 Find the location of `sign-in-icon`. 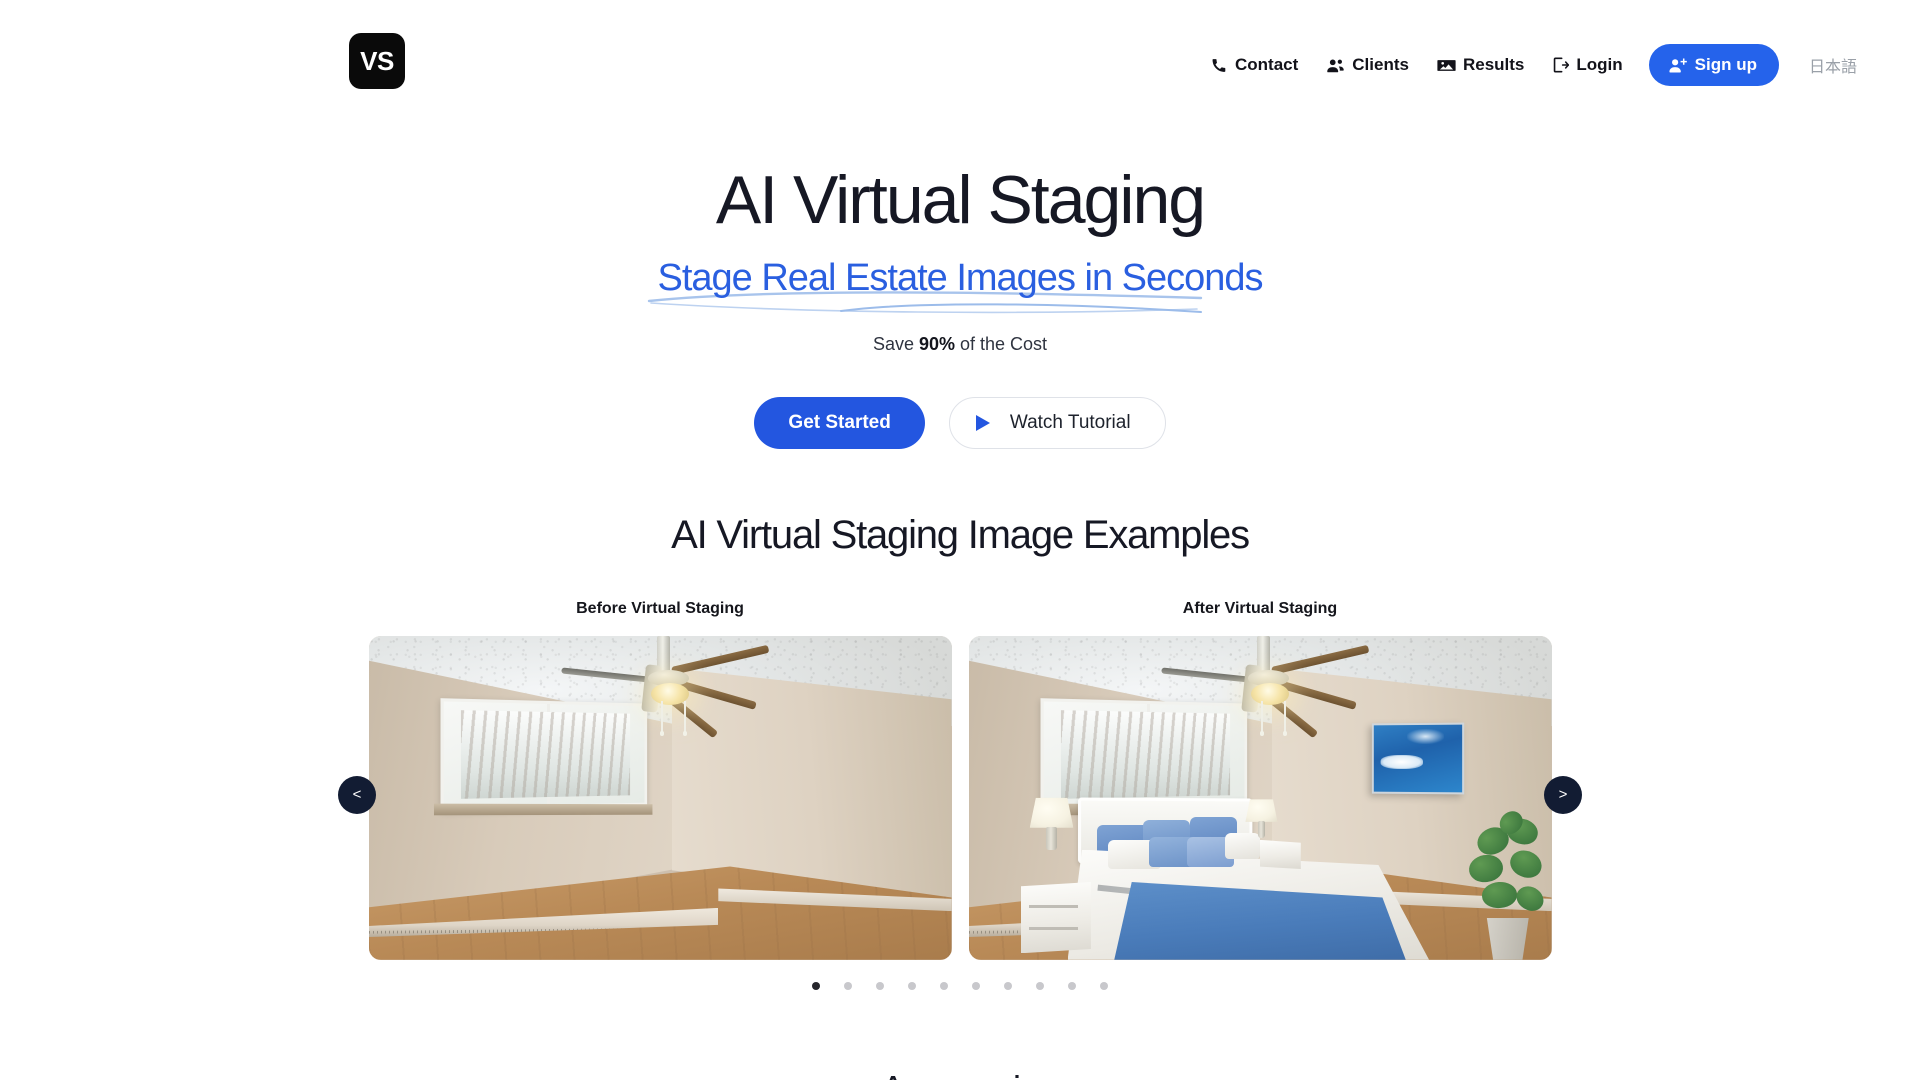

sign-in-icon is located at coordinates (1561, 65).